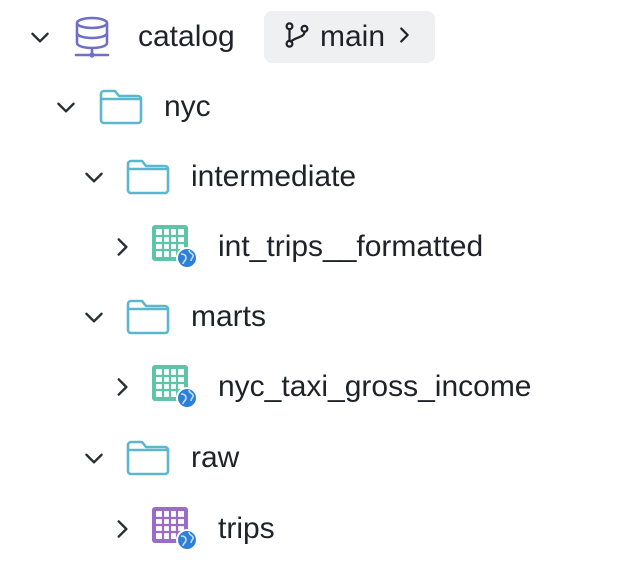 The height and width of the screenshot is (570, 640). What do you see at coordinates (187, 106) in the screenshot?
I see `tree-label-nyc: nyc` at bounding box center [187, 106].